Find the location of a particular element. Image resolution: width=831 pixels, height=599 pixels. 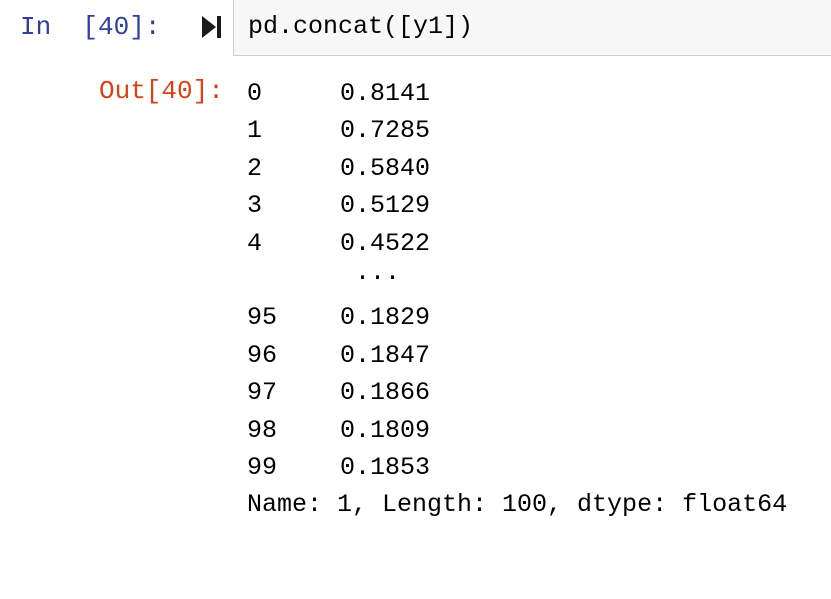

series-row: 4 0.4522 is located at coordinates (338, 243).